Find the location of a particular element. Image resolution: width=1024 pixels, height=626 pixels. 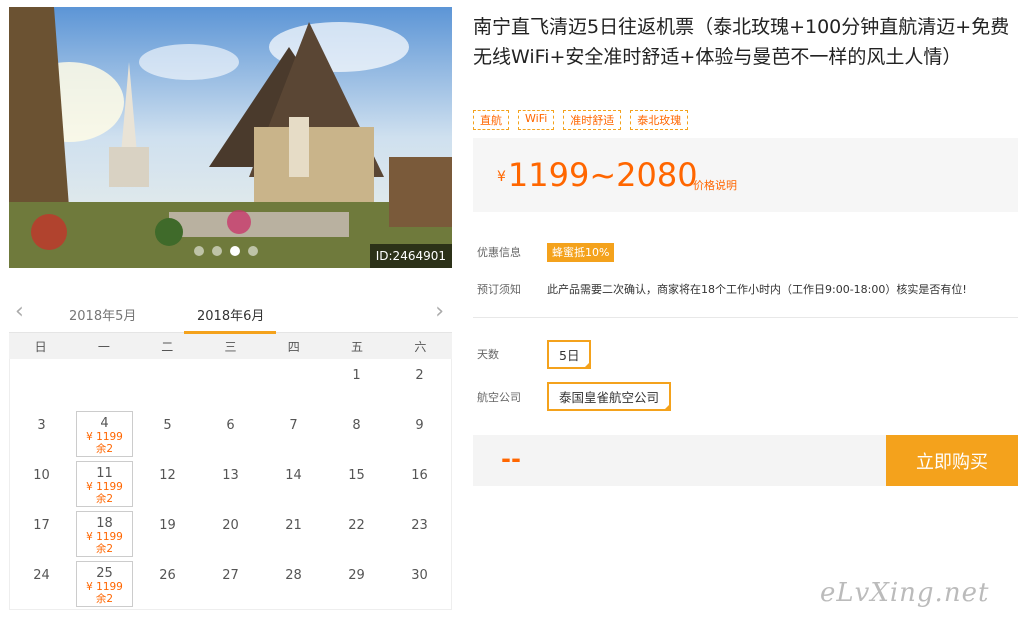

calendar-day: 16 is located at coordinates (419, 484).